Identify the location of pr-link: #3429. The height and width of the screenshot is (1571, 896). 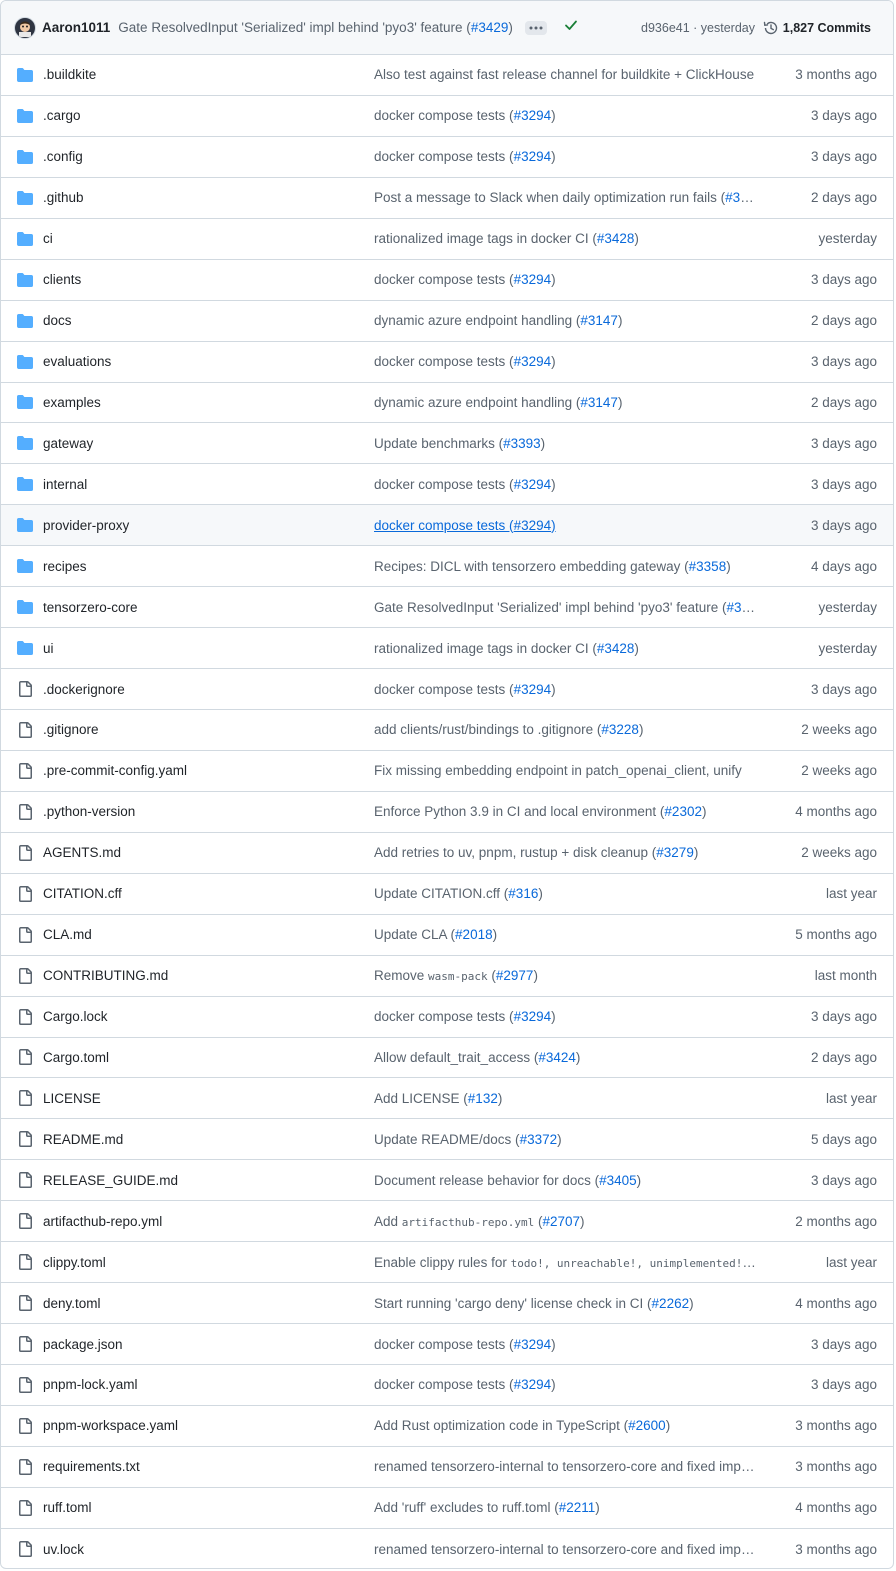
(742, 607).